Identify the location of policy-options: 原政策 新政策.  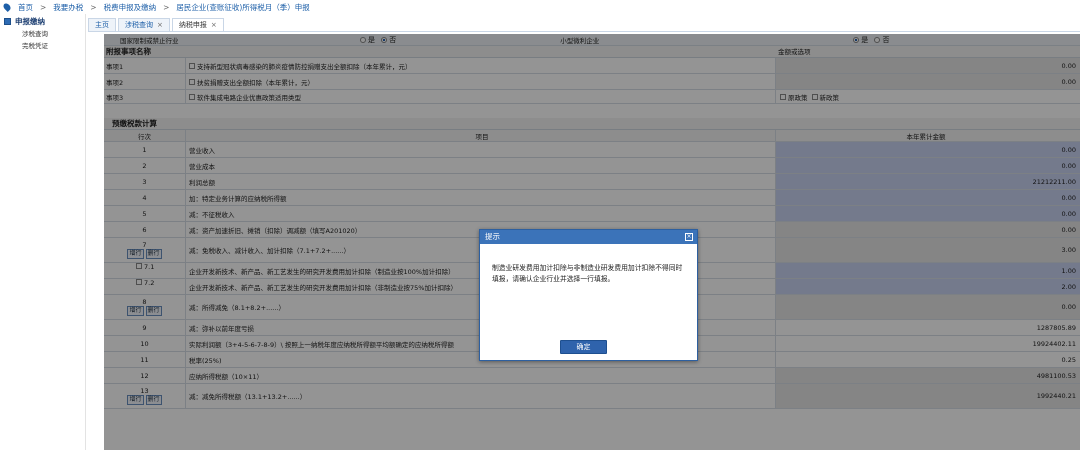
(928, 96).